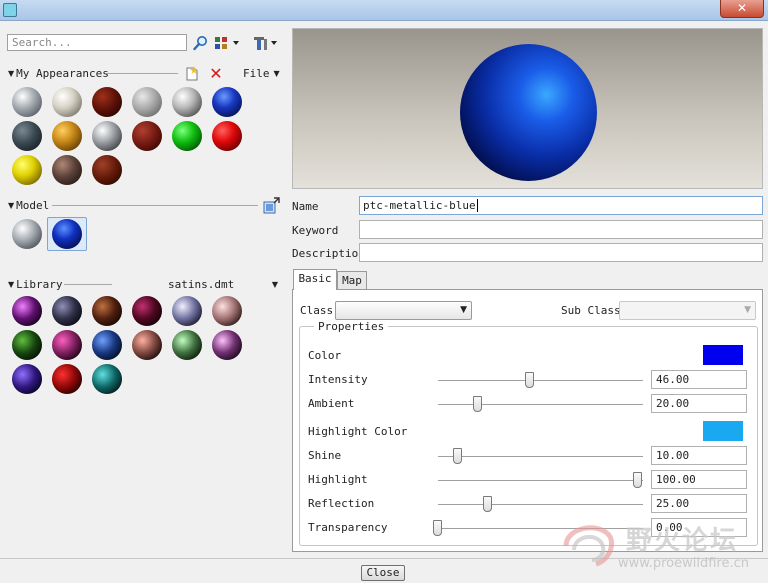 The width and height of the screenshot is (768, 583). Describe the element at coordinates (62, 73) in the screenshot. I see `section-title: My Appearances` at that location.